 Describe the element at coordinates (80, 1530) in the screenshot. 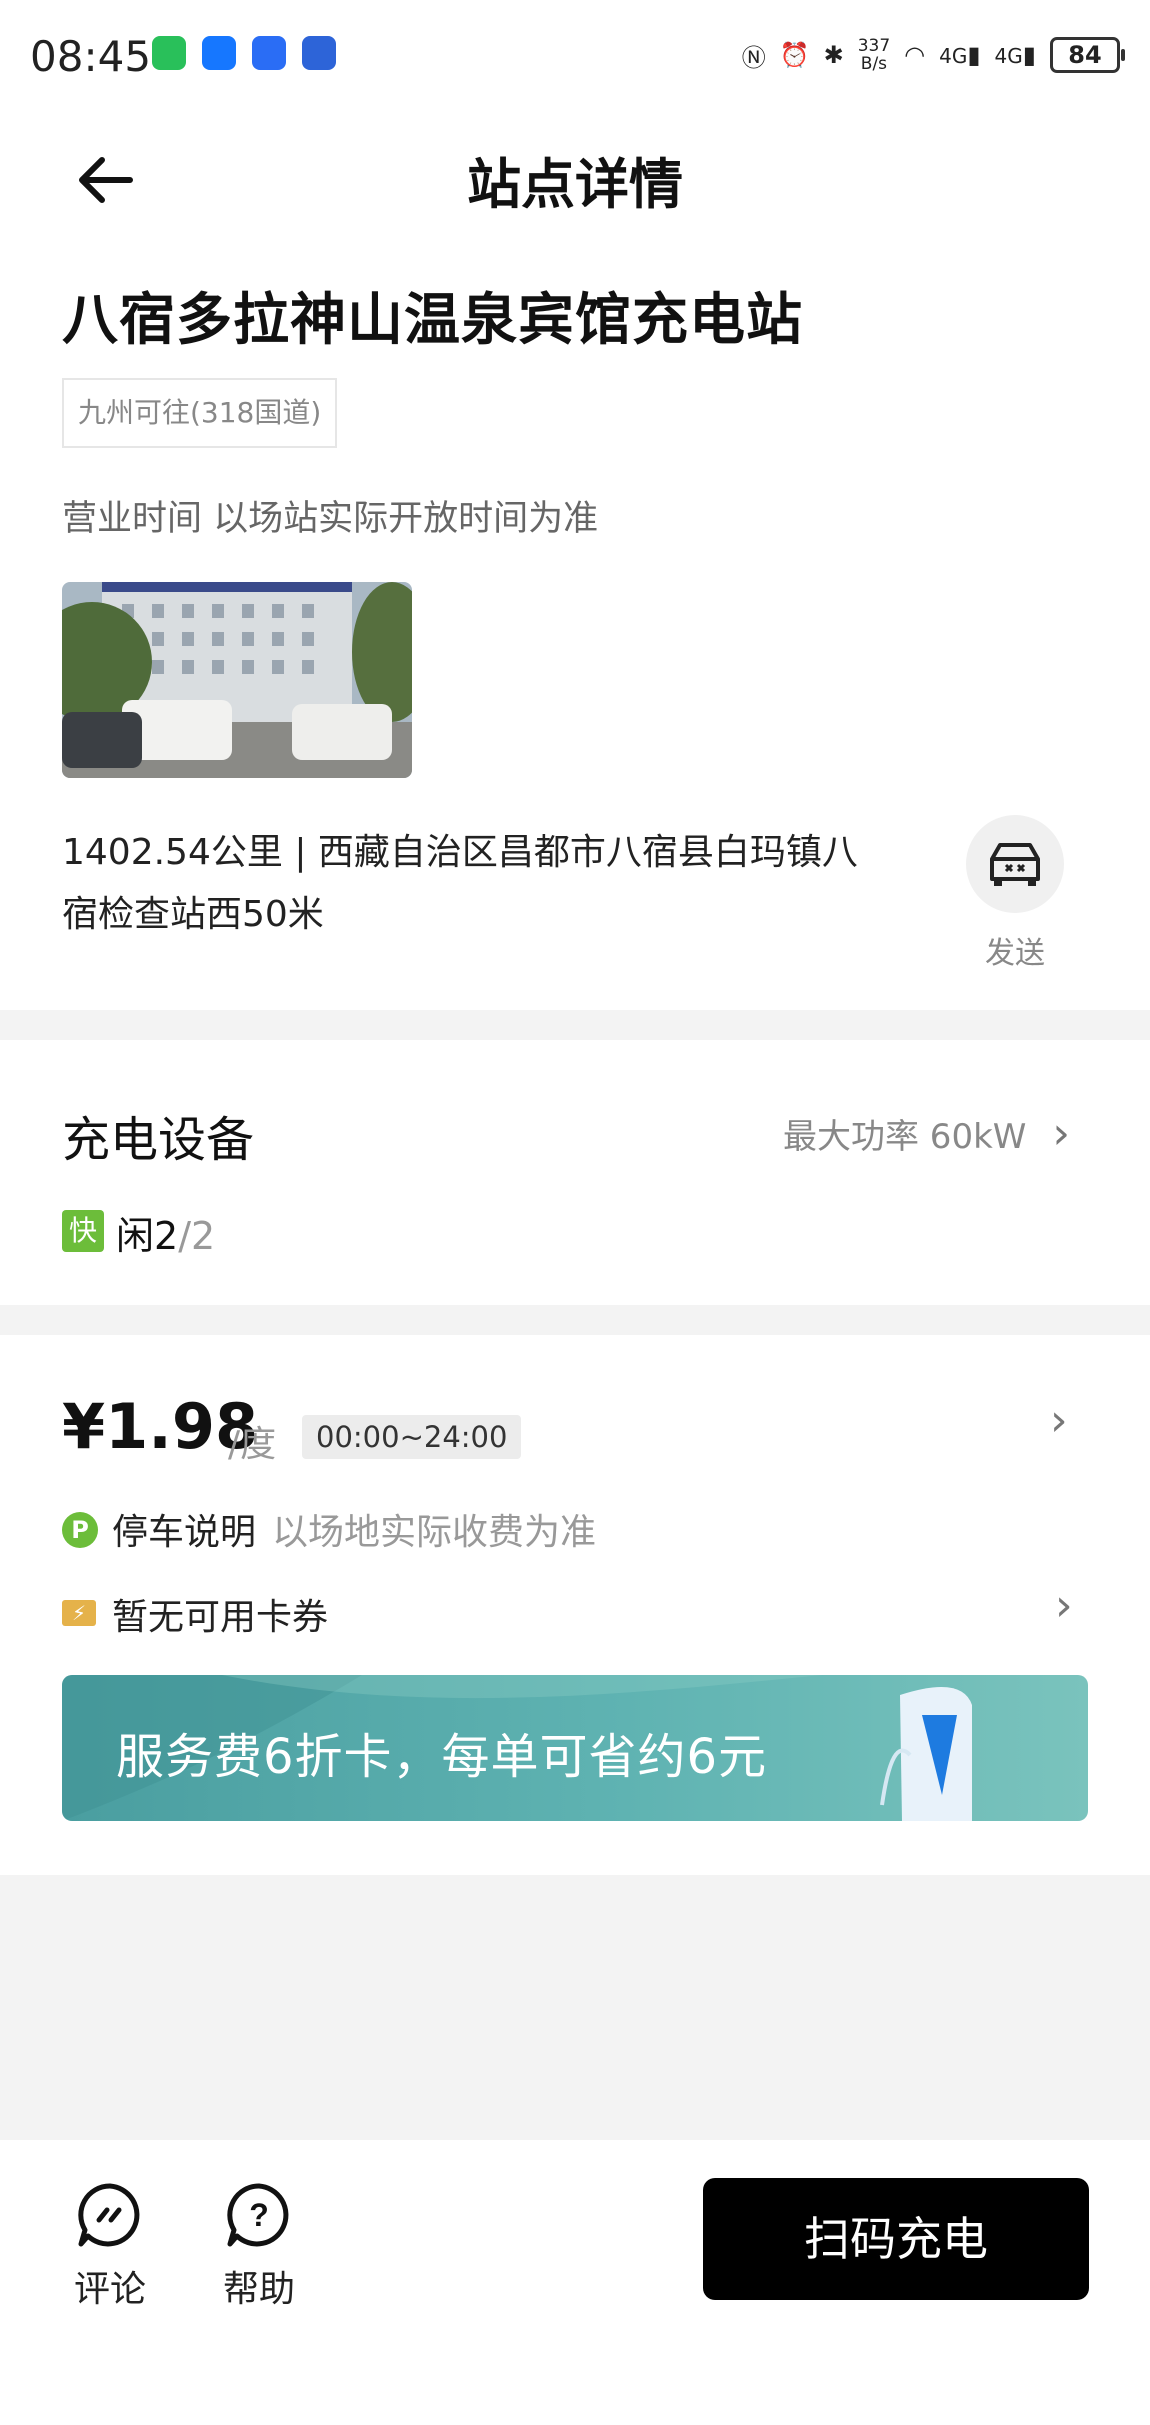

I see `parking-icon: P` at that location.